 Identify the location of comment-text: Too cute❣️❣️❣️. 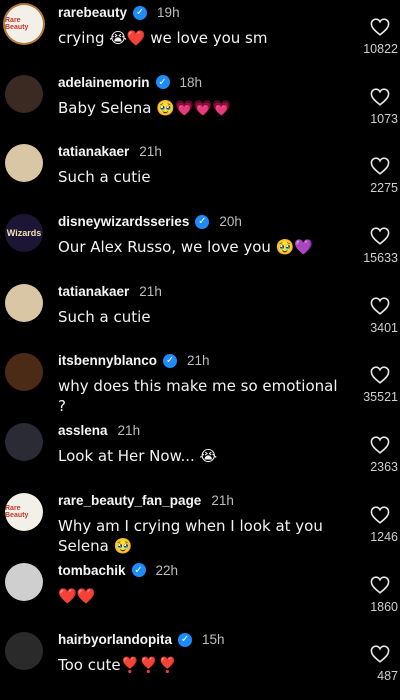
(117, 665).